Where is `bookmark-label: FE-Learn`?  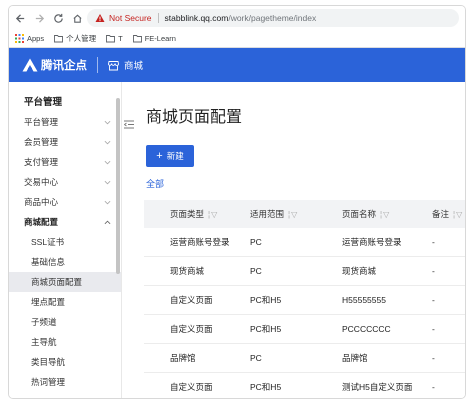 bookmark-label: FE-Learn is located at coordinates (160, 38).